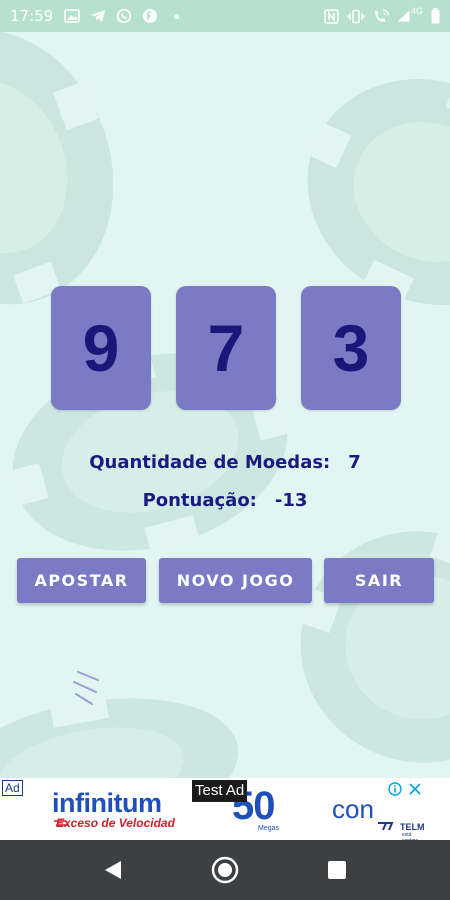 The image size is (450, 900). I want to click on battery-icon, so click(435, 16).